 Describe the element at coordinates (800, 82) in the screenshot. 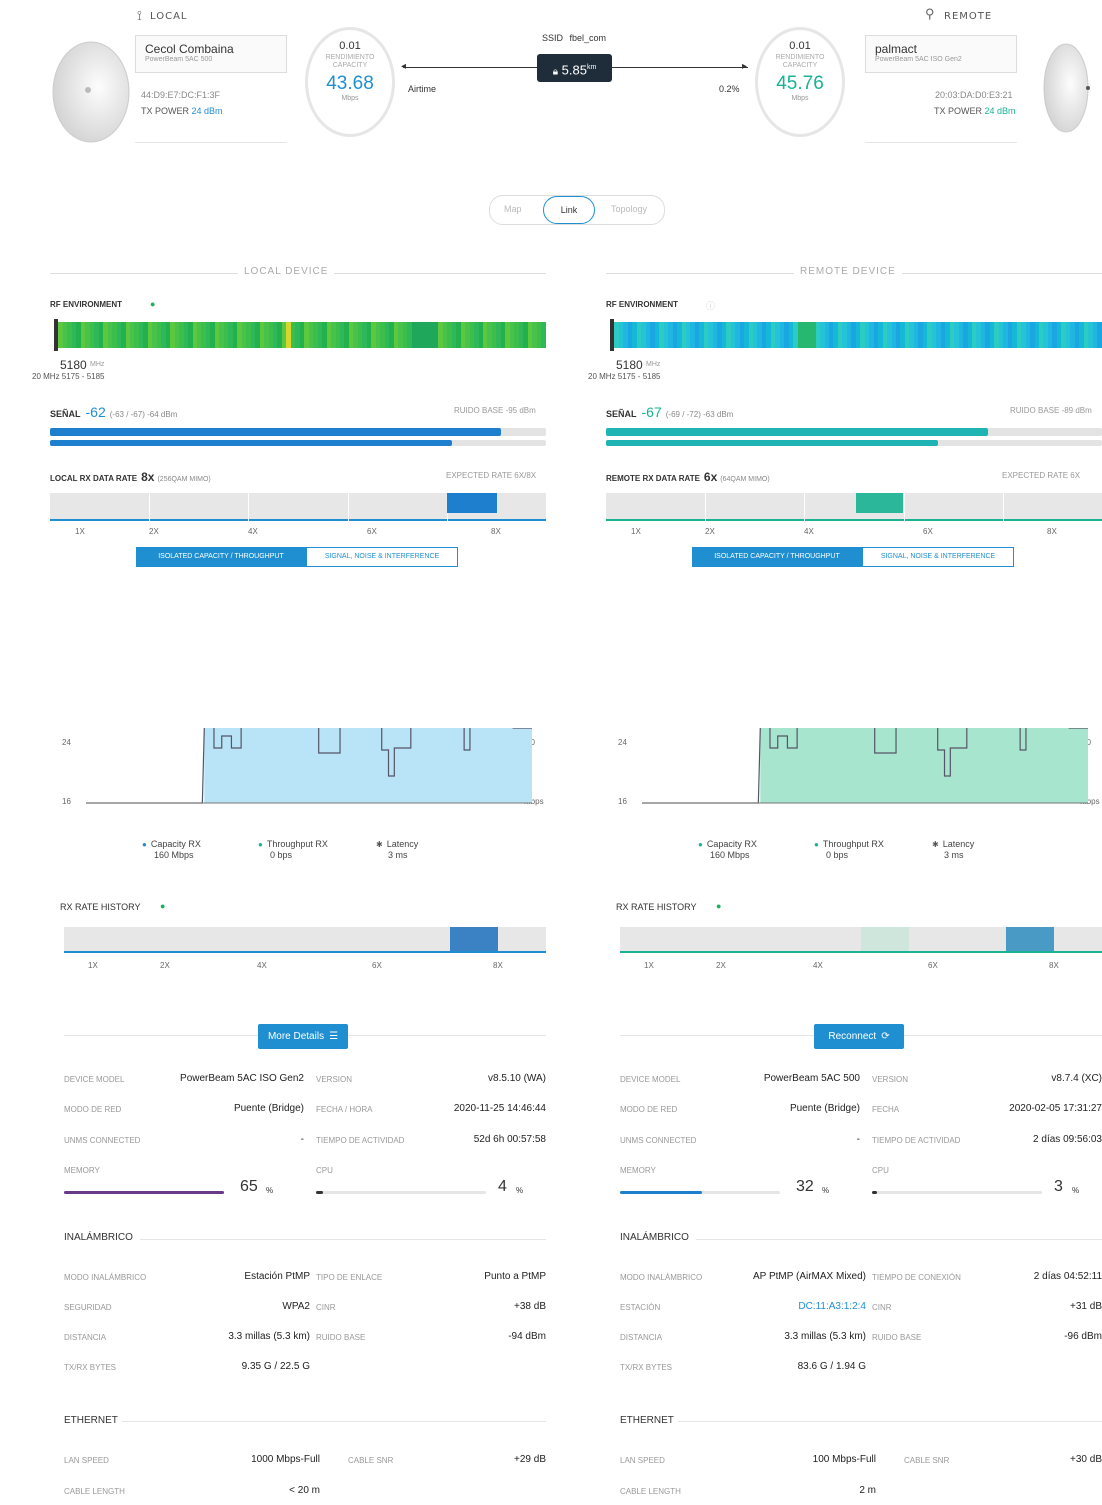

I see `remote-capacity-gauge: 0.01 RENDIMIENTO CAPACITY 45.76 Mbps` at that location.